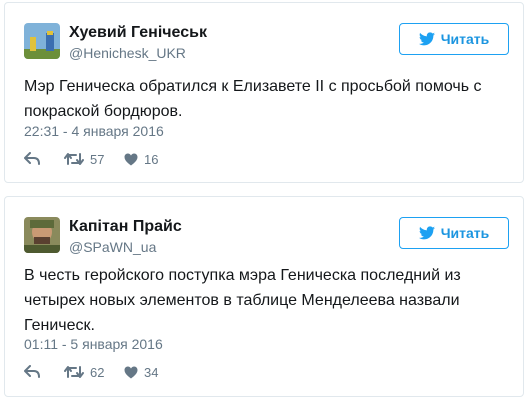 The image size is (528, 401). I want to click on like-button: 16, so click(154, 159).